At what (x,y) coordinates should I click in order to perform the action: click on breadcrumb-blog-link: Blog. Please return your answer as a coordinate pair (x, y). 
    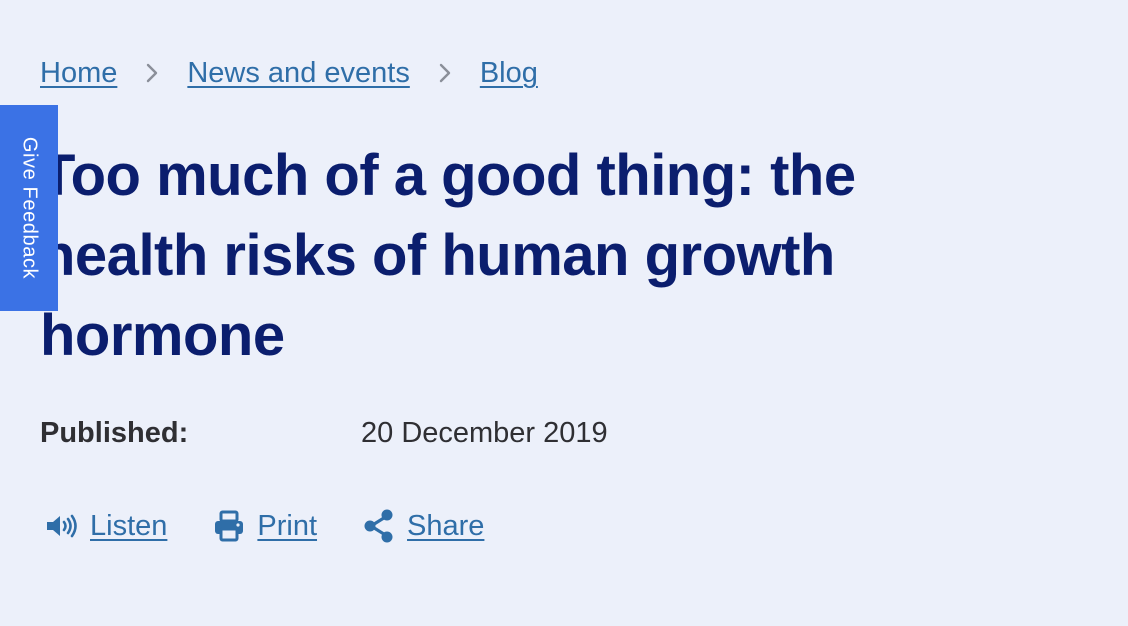
    Looking at the image, I should click on (509, 73).